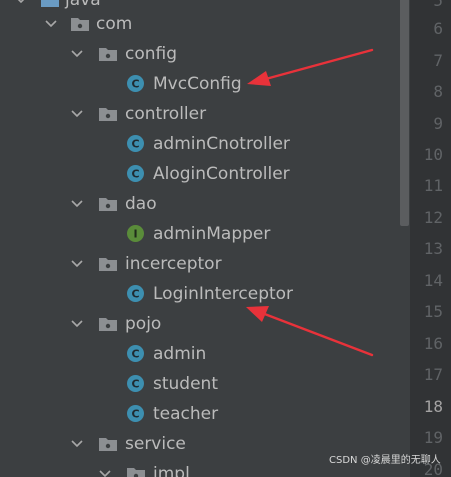  Describe the element at coordinates (433, 406) in the screenshot. I see `current-line-number: 18` at that location.